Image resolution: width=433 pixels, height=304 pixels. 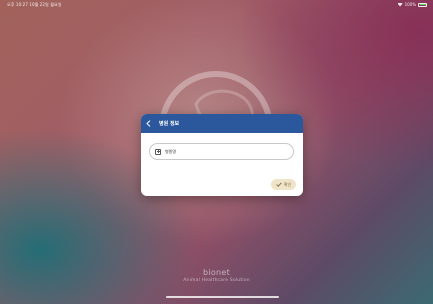 I want to click on hospital-icon, so click(x=158, y=151).